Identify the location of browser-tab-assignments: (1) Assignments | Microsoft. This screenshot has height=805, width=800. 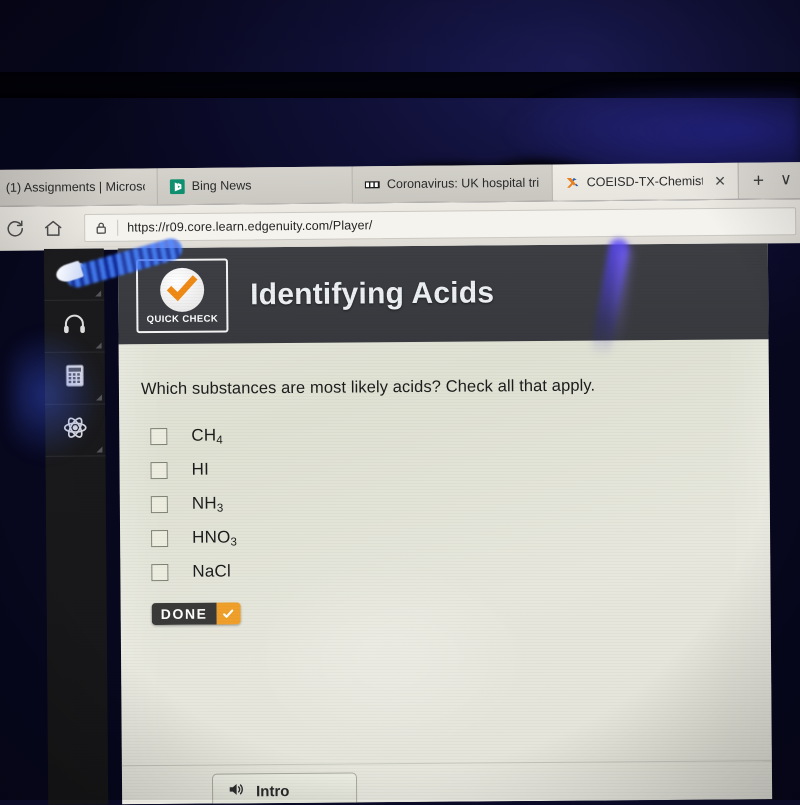
(79, 187).